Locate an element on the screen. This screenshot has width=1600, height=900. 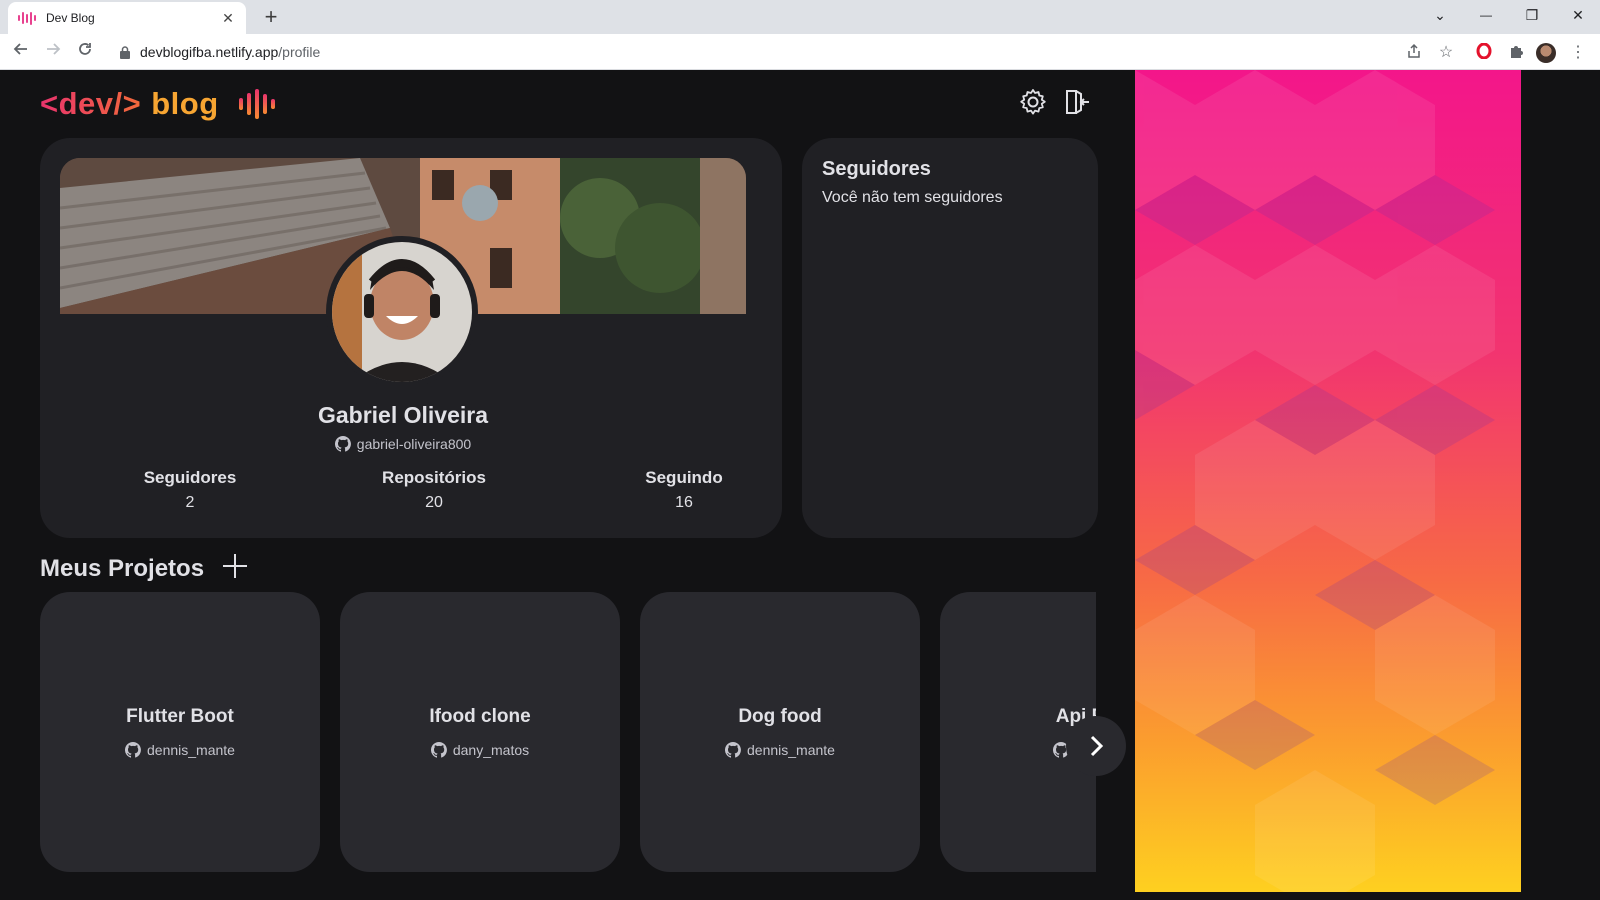
project-card: Dog food dennis_mante is located at coordinates (780, 732).